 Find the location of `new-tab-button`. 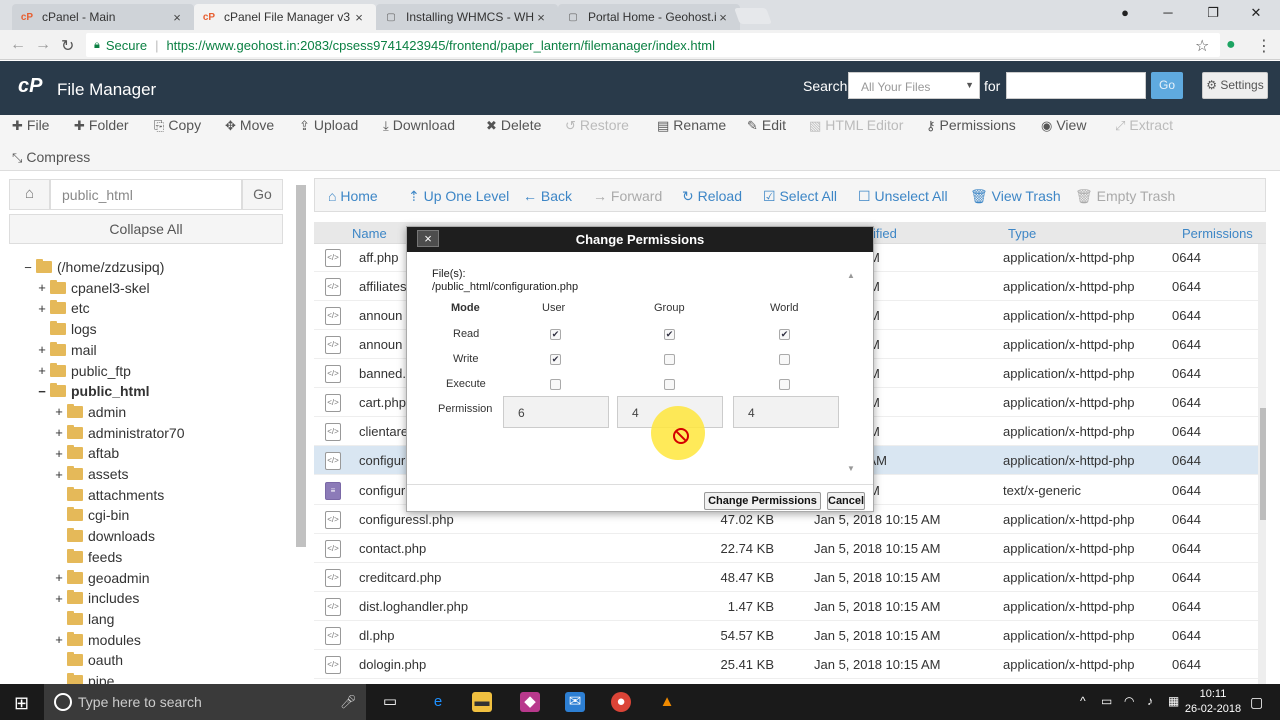

new-tab-button is located at coordinates (753, 16).